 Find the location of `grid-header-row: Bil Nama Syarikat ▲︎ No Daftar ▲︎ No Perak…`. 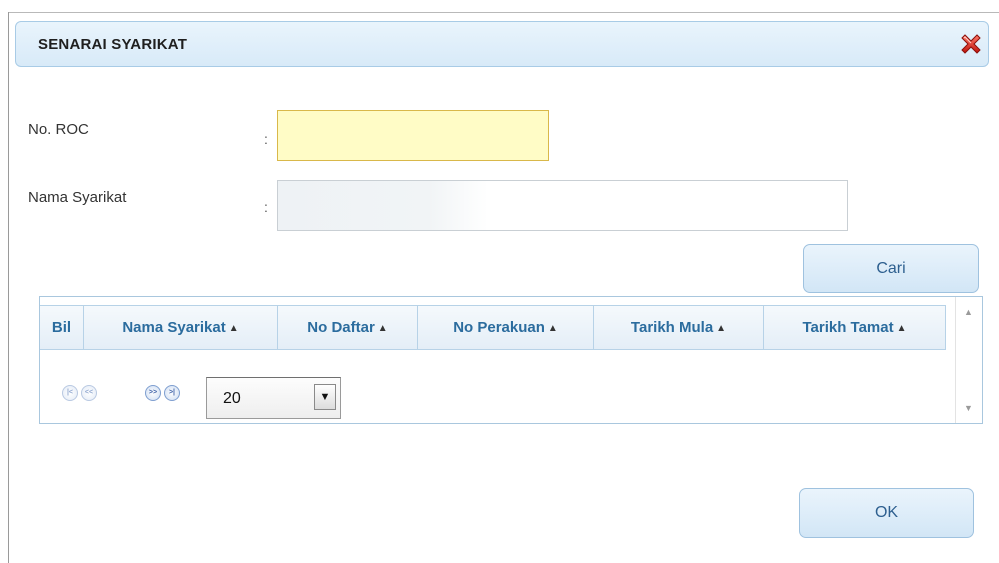

grid-header-row: Bil Nama Syarikat ▲︎ No Daftar ▲︎ No Perak… is located at coordinates (493, 327).